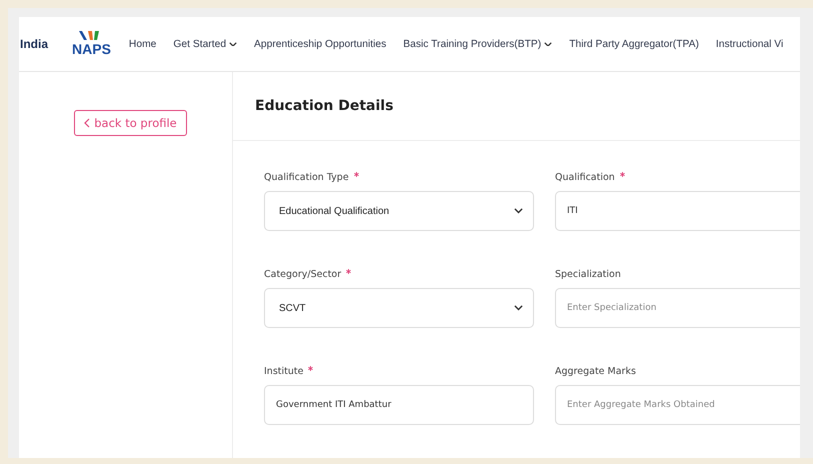 This screenshot has width=813, height=464. I want to click on section-title: Education Details, so click(516, 106).